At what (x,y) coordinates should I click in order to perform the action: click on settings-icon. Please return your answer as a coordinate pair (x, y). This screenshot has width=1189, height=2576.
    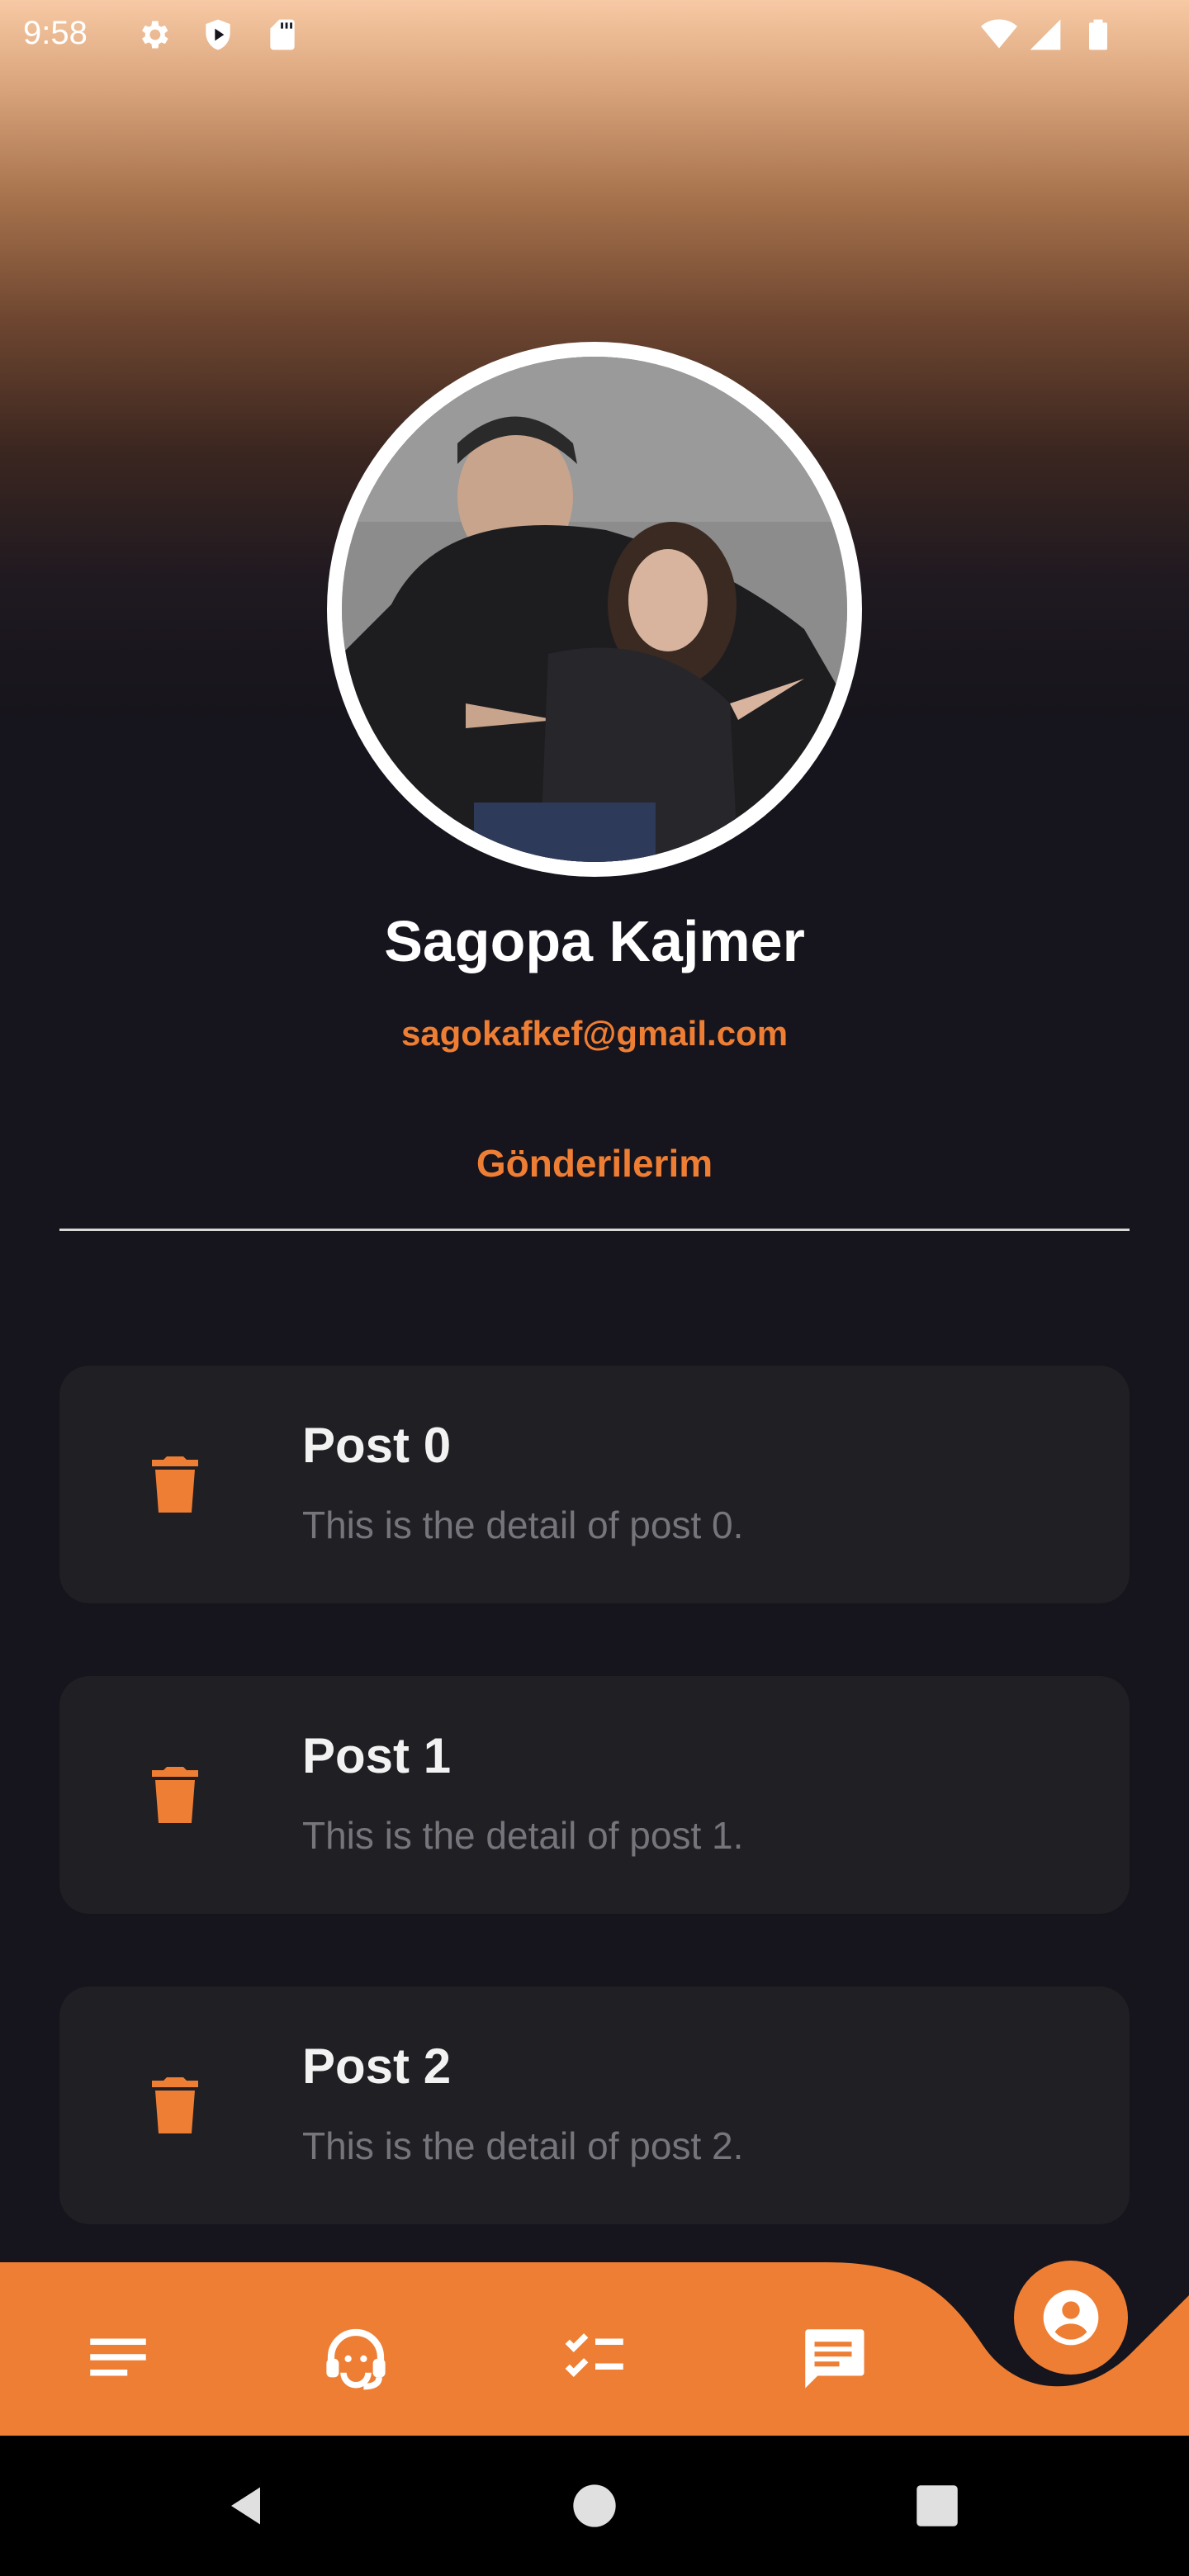
    Looking at the image, I should click on (155, 35).